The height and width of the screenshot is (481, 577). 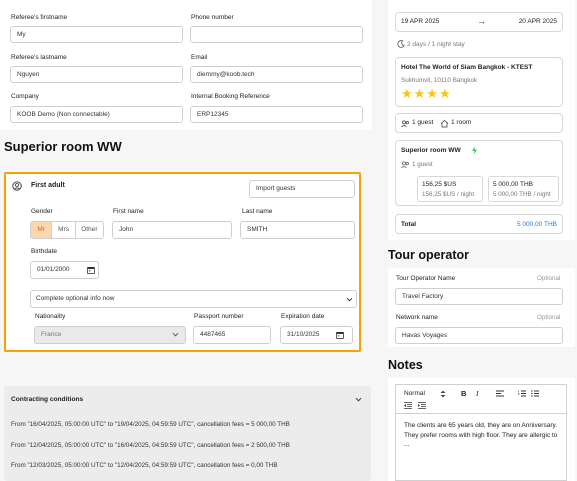 What do you see at coordinates (303, 316) in the screenshot?
I see `expiration-label: Expiration date` at bounding box center [303, 316].